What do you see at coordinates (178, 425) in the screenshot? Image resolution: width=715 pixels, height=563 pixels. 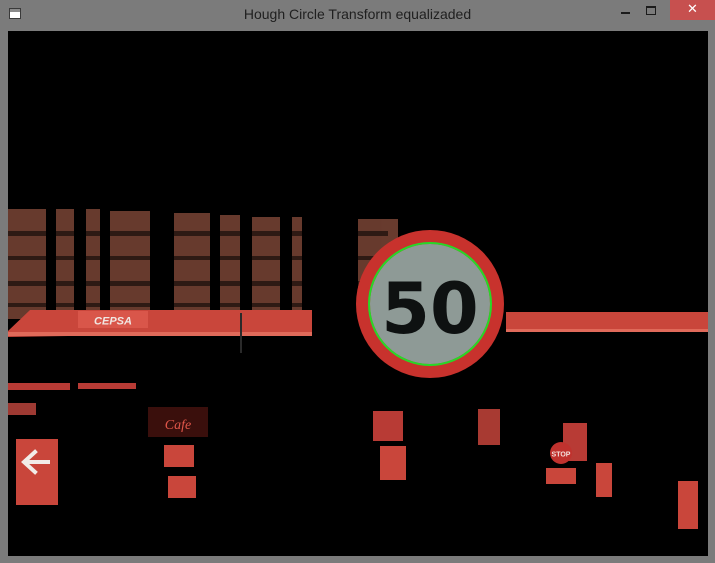 I see `cafe-sign-text: Cafe` at bounding box center [178, 425].